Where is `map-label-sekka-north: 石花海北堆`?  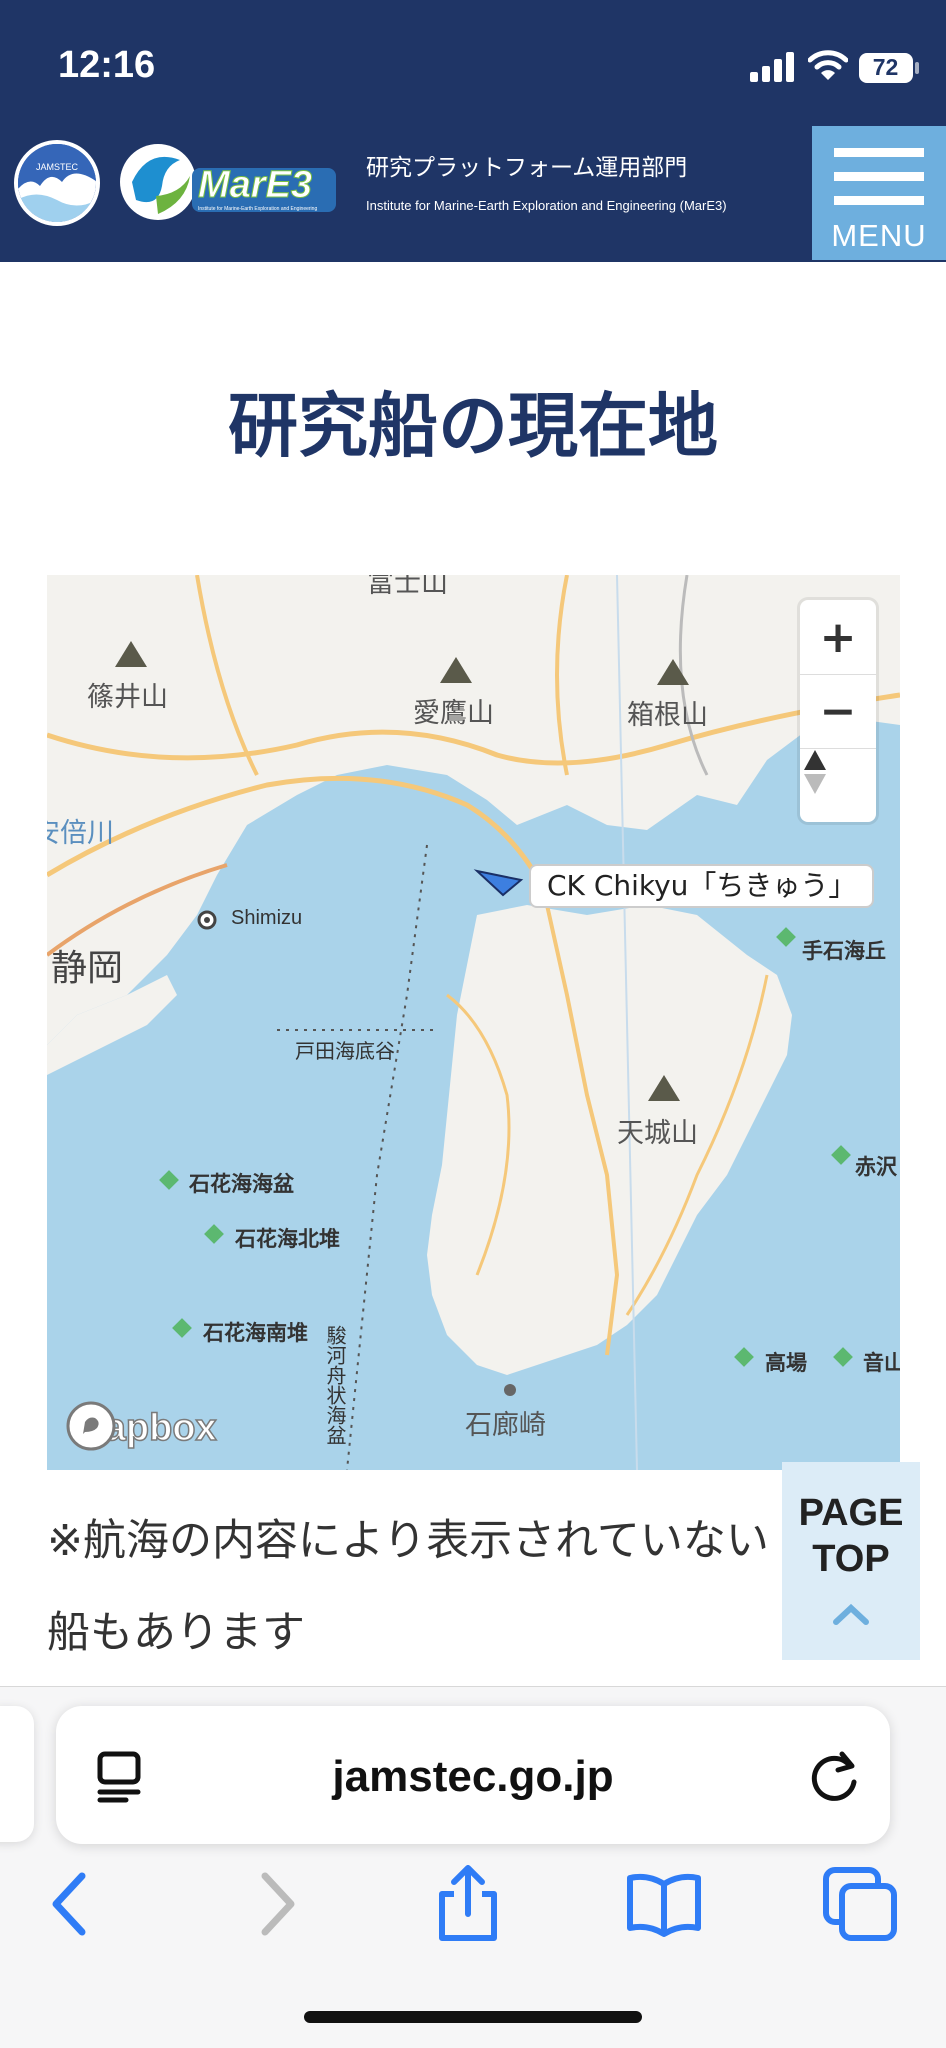 map-label-sekka-north: 石花海北堆 is located at coordinates (287, 1239).